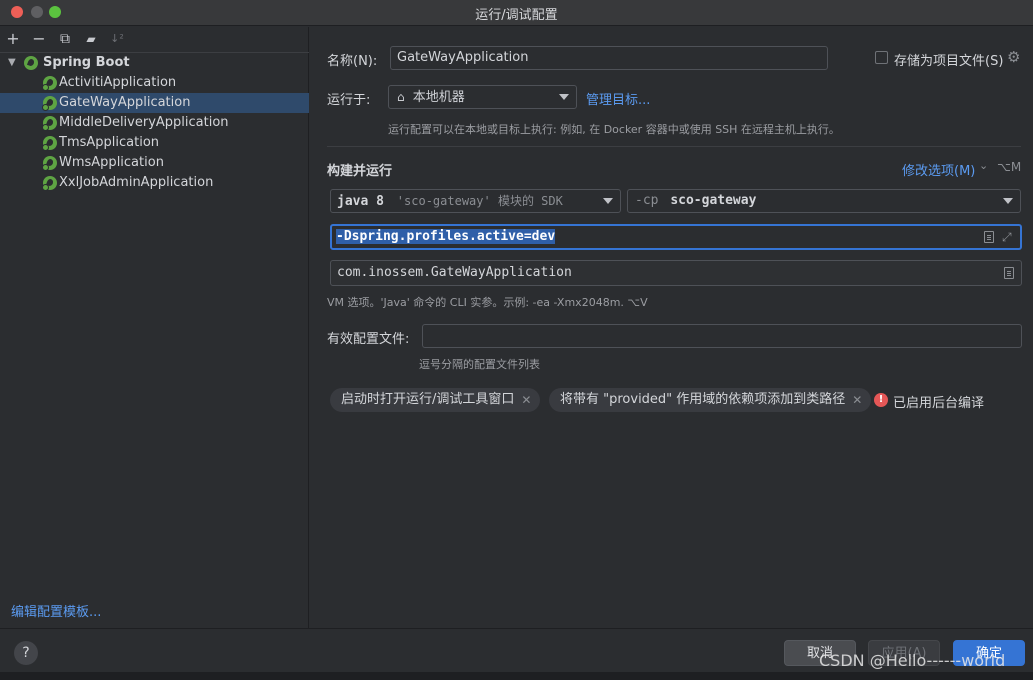  I want to click on tree-item-tms: TmsApplication, so click(154, 143).